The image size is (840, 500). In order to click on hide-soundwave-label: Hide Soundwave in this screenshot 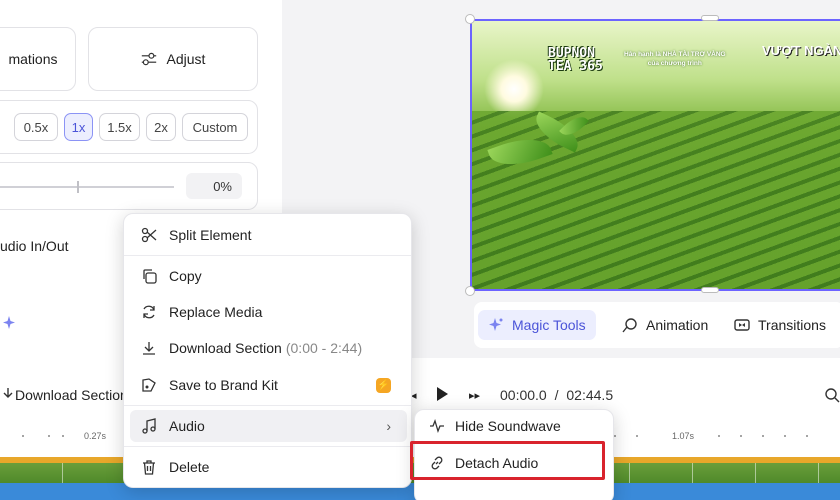, I will do `click(508, 426)`.